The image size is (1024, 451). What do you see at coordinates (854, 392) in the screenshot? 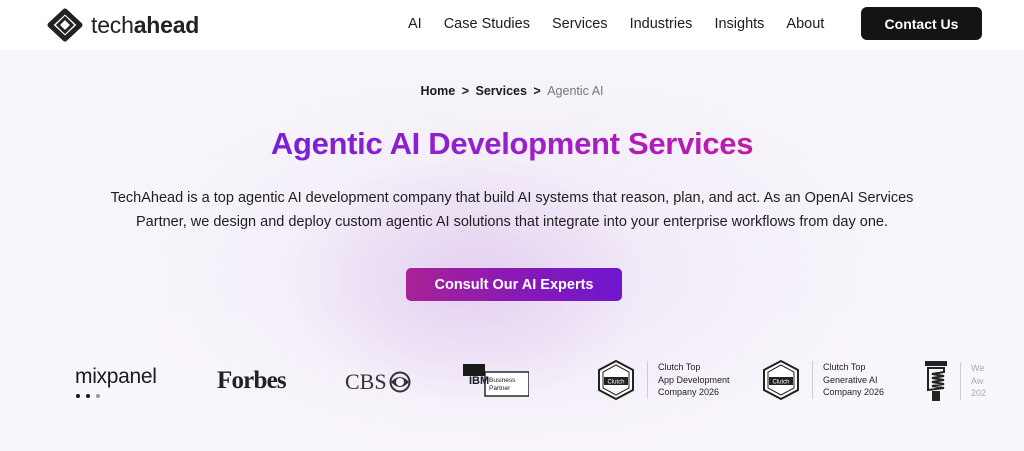
I see `clutch2-line3: Company 2026` at bounding box center [854, 392].